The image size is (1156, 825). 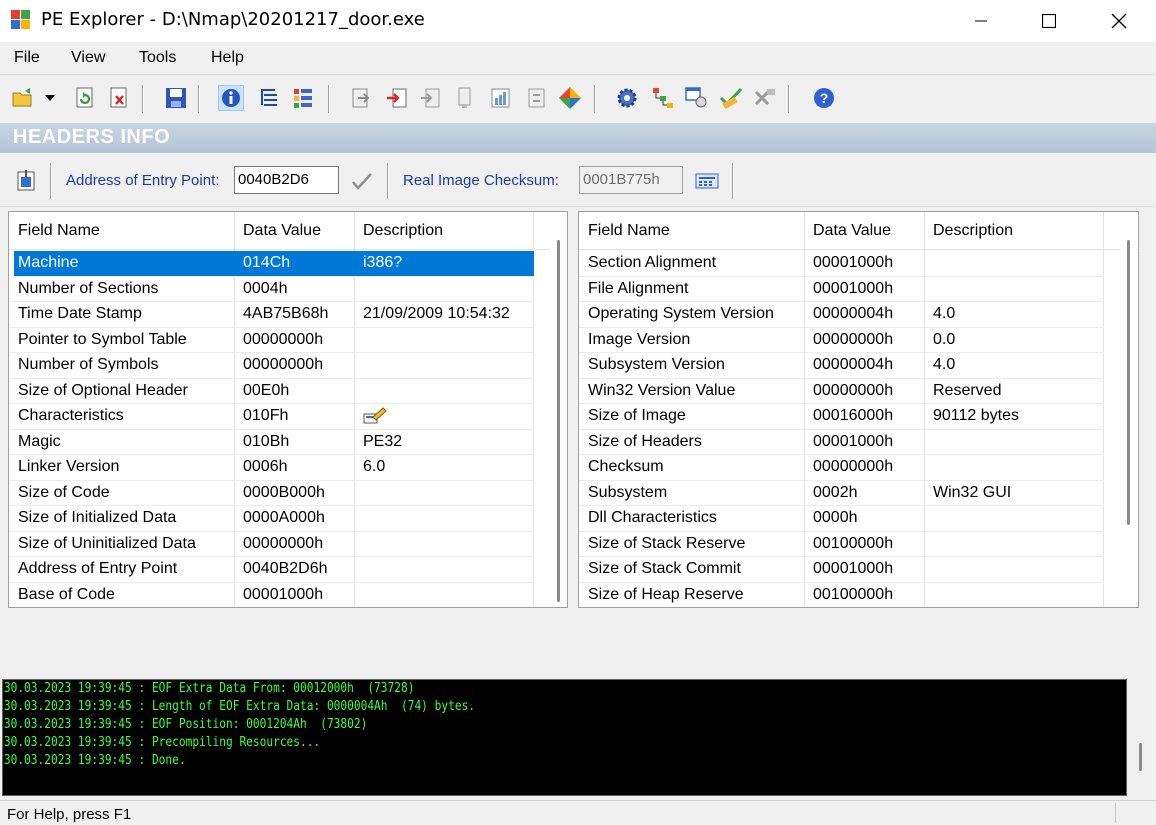 I want to click on open-file-button, so click(x=23, y=98).